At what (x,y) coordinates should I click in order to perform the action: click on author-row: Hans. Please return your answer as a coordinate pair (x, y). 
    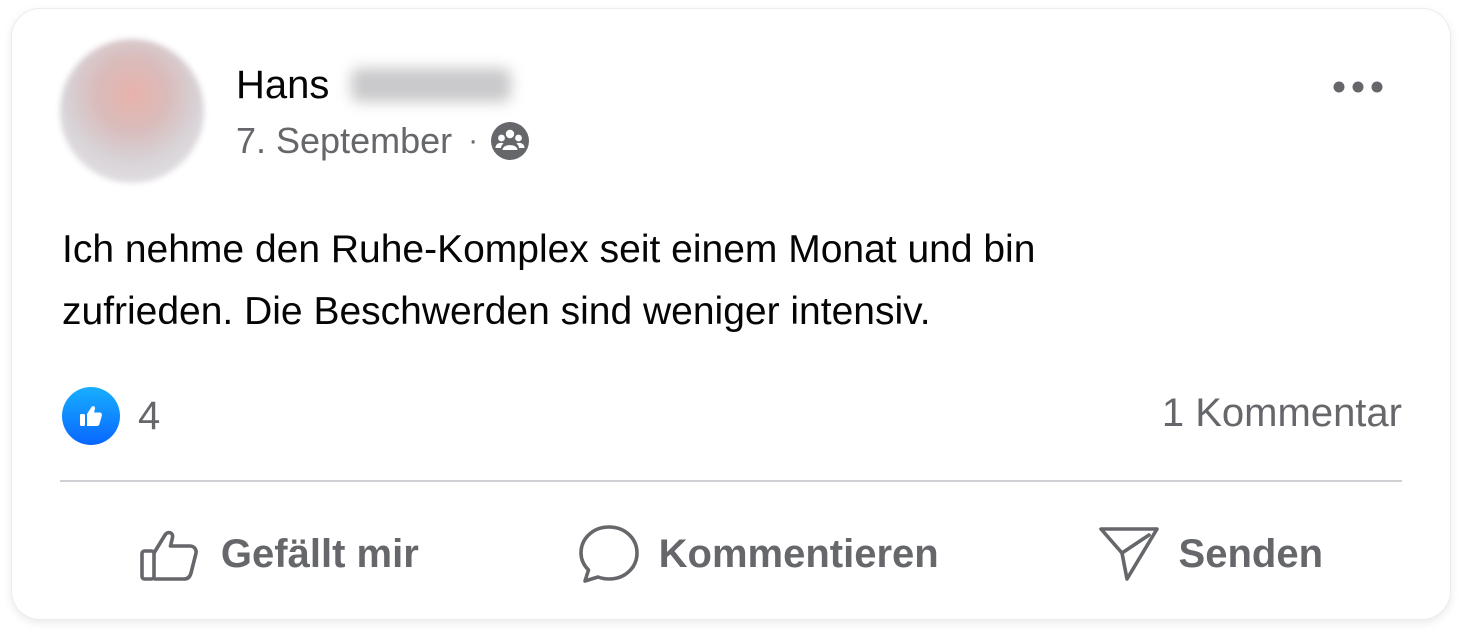
    Looking at the image, I should click on (374, 85).